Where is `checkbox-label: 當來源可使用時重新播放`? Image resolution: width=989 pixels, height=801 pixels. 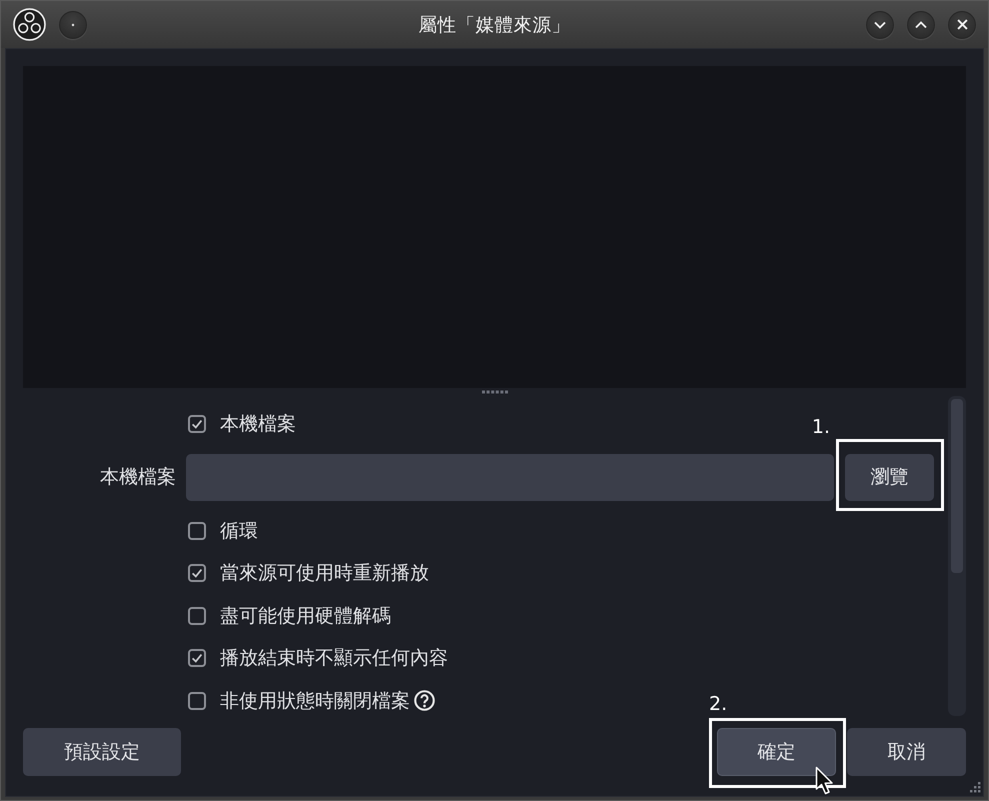 checkbox-label: 當來源可使用時重新播放 is located at coordinates (324, 573).